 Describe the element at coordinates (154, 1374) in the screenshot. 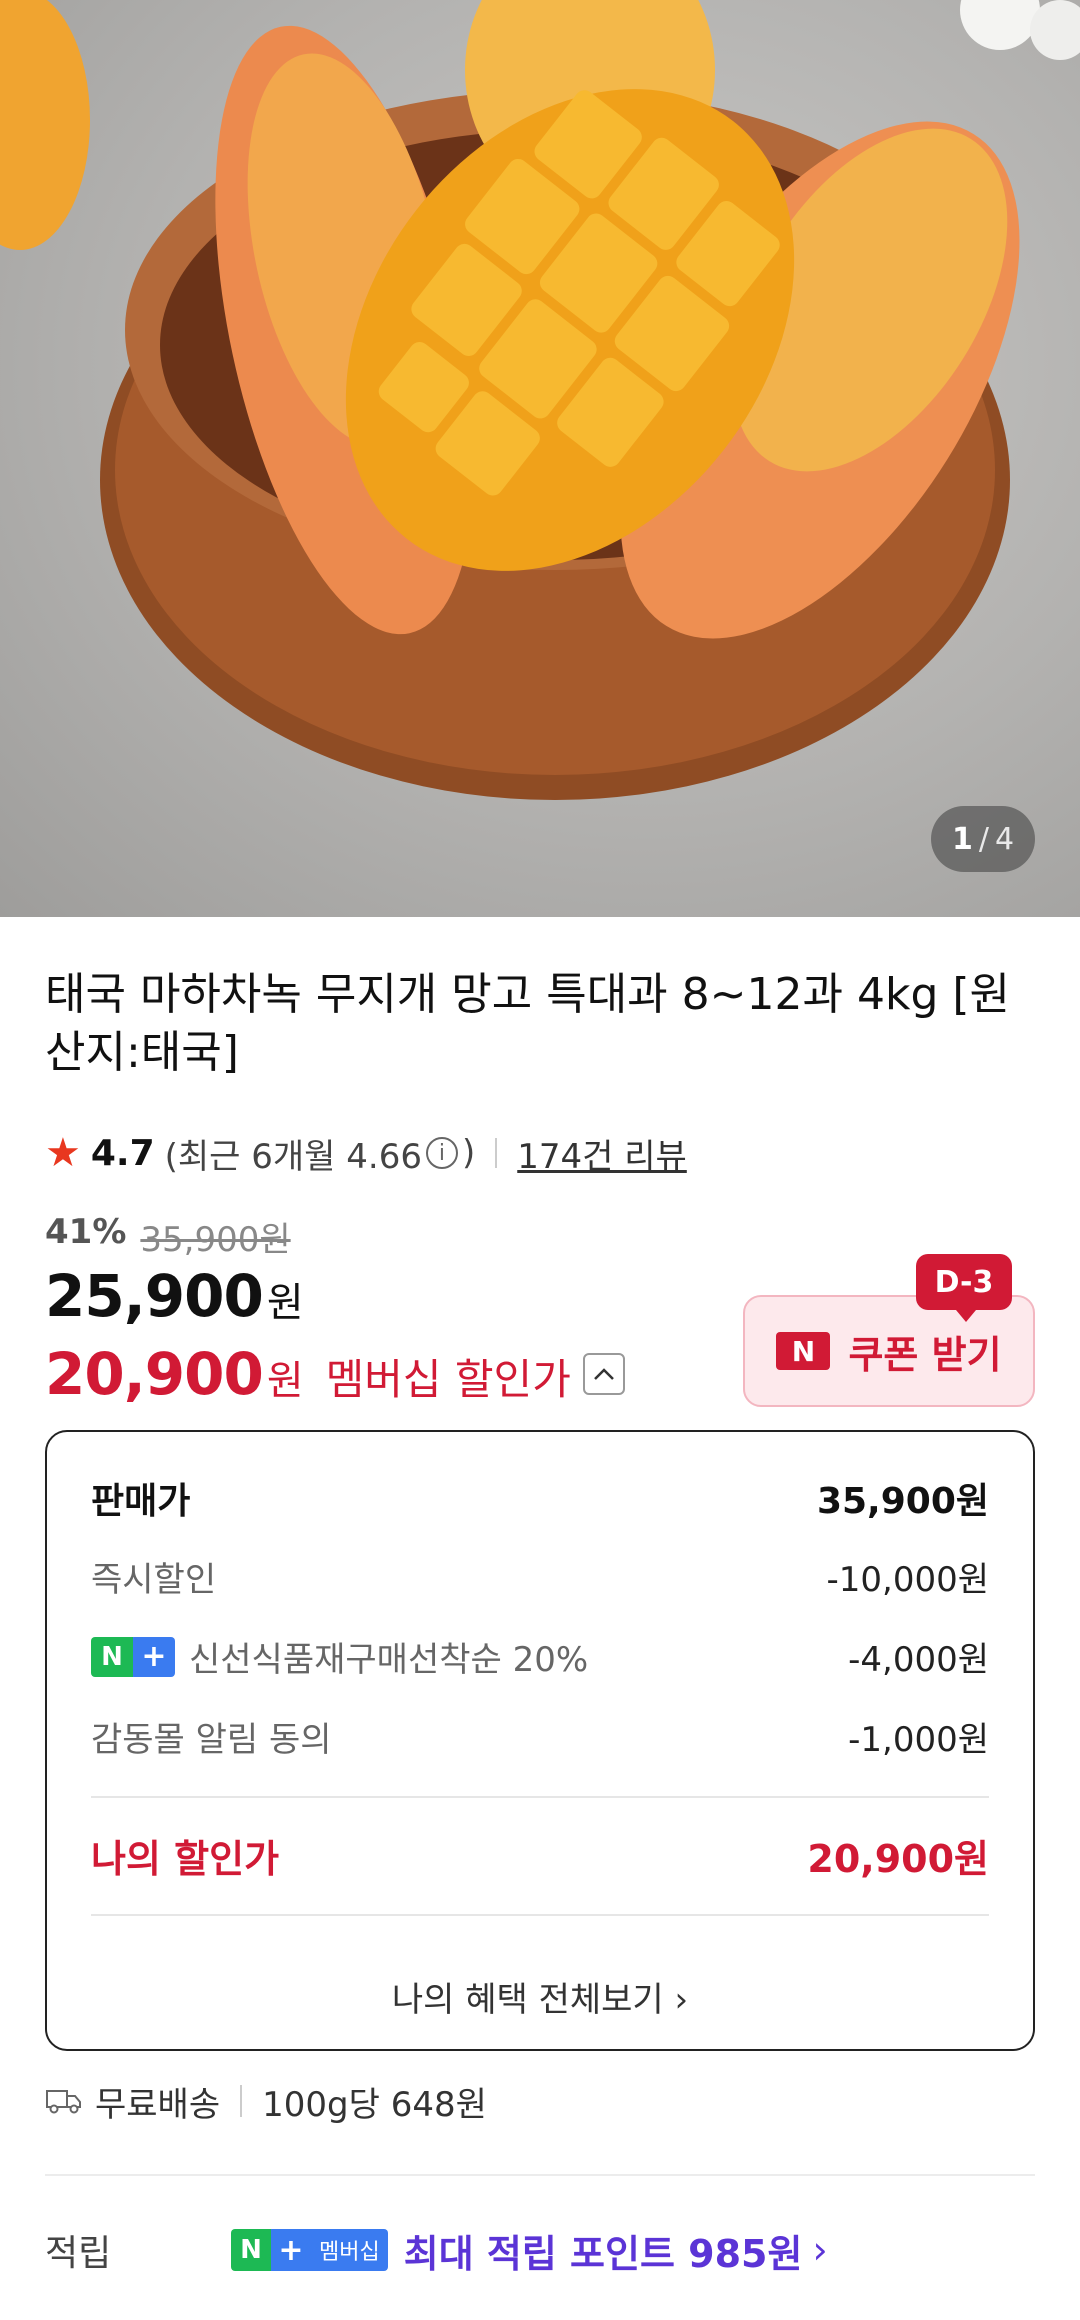

I see `member-price: 20,900` at that location.